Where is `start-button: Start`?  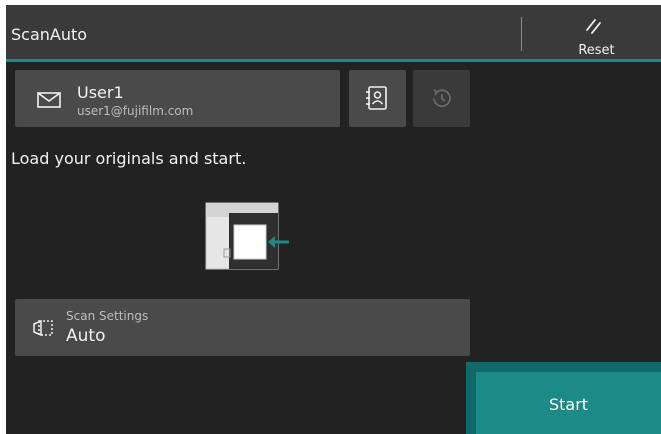
start-button: Start is located at coordinates (568, 403).